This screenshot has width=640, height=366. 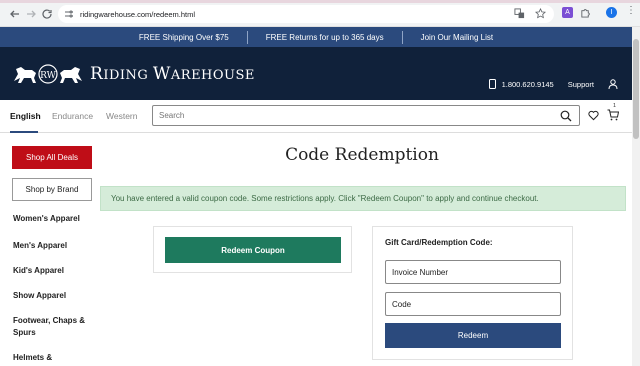 I want to click on logo-monogram: RW, so click(x=48, y=76).